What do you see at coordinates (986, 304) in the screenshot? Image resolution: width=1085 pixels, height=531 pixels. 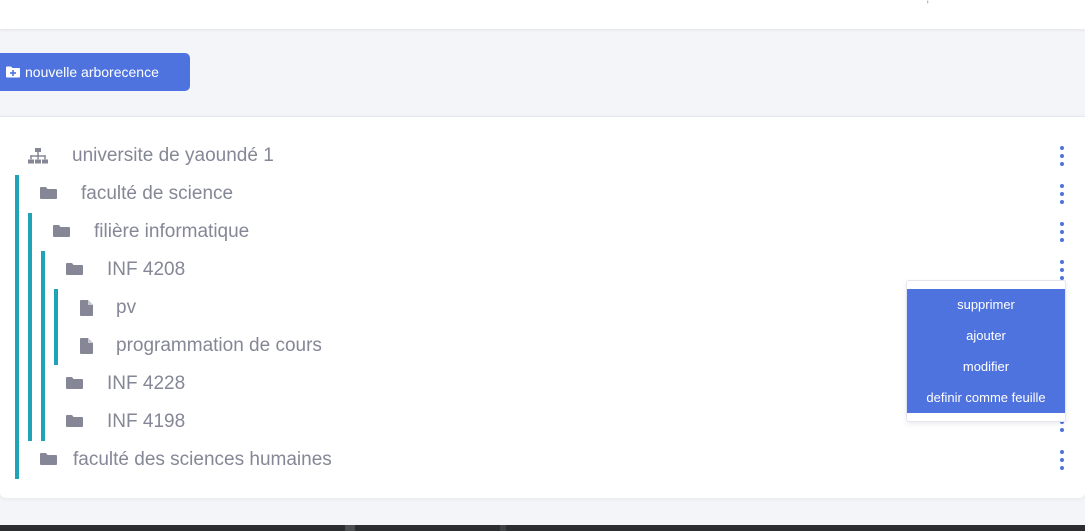 I see `menu-item-delete: supprimer` at bounding box center [986, 304].